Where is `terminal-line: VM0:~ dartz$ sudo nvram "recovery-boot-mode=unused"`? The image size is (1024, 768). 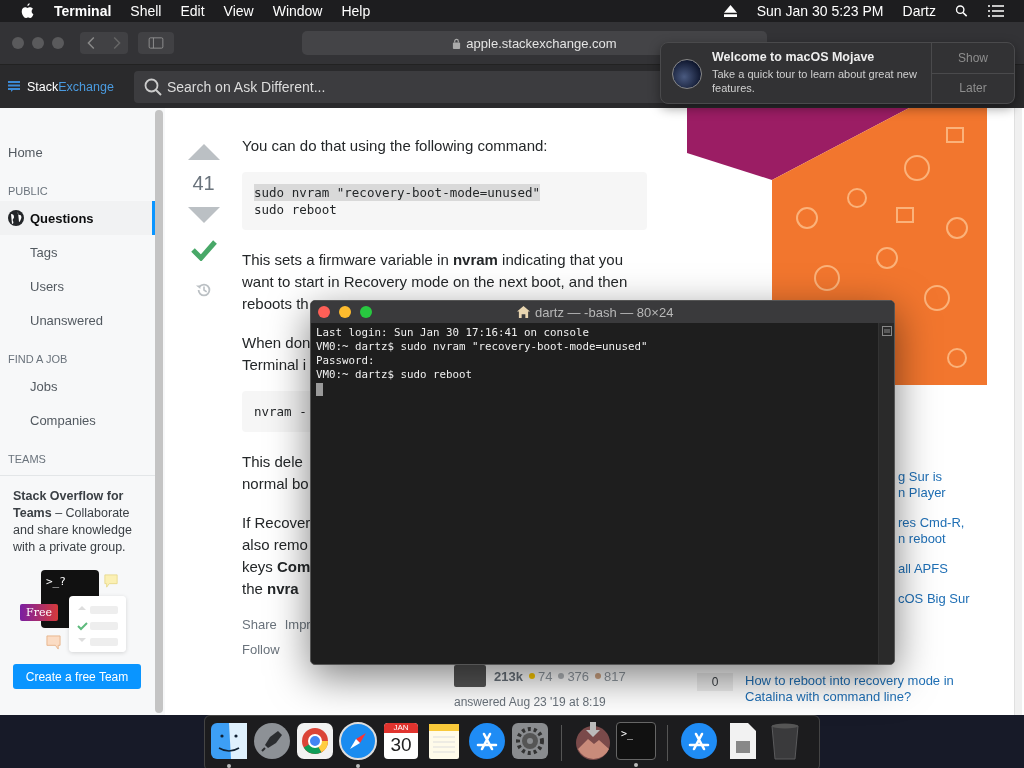 terminal-line: VM0:~ dartz$ sudo nvram "recovery-boot-mode=unused" is located at coordinates (482, 347).